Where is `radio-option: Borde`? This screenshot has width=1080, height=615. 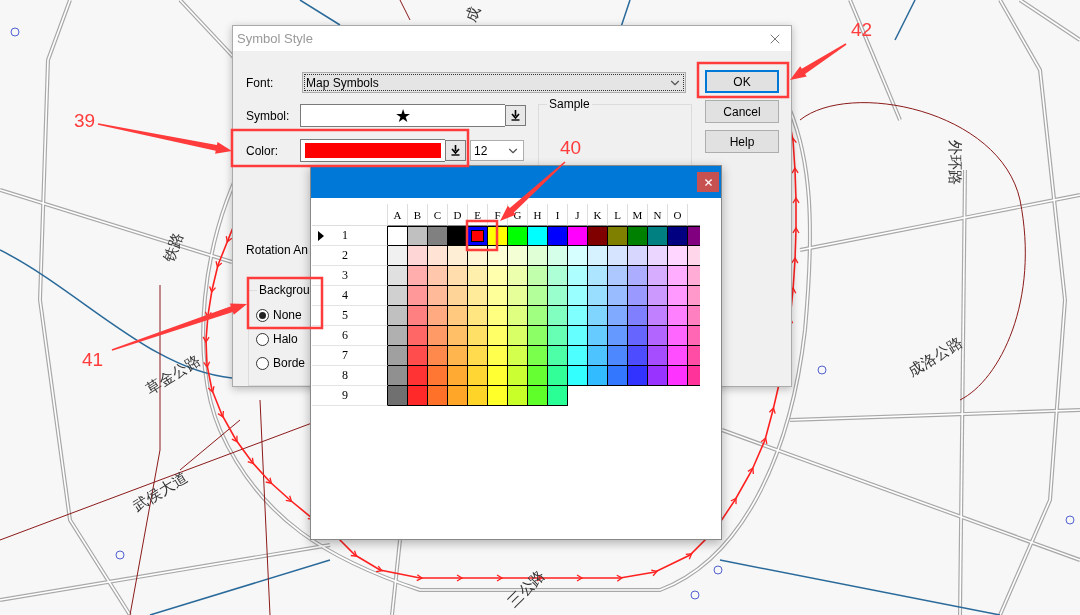 radio-option: Borde is located at coordinates (281, 363).